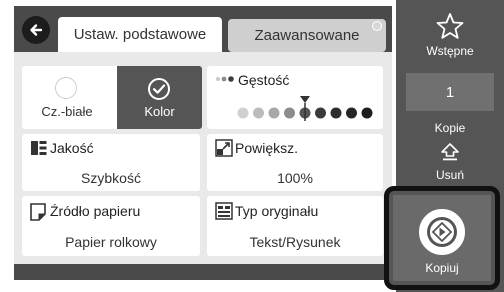 The image size is (504, 292). What do you see at coordinates (72, 148) in the screenshot?
I see `quality-label: Jakość` at bounding box center [72, 148].